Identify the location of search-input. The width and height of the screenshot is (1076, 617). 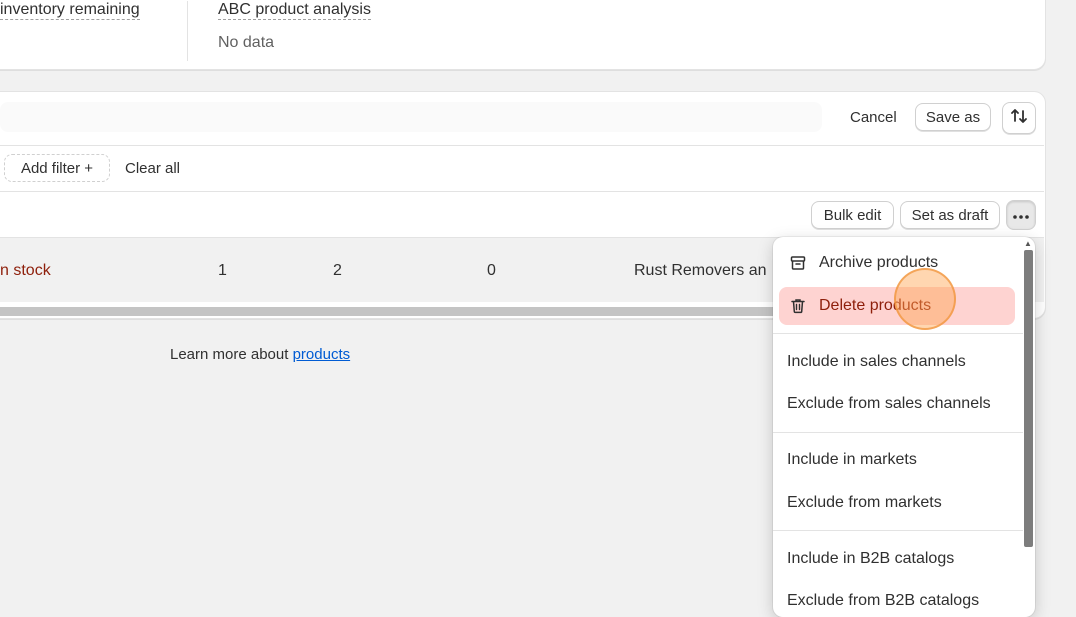
(411, 117).